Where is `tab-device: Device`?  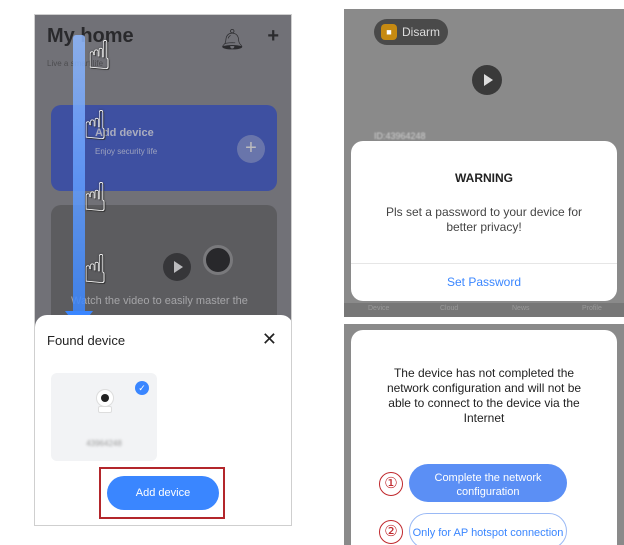
tab-device: Device is located at coordinates (378, 308).